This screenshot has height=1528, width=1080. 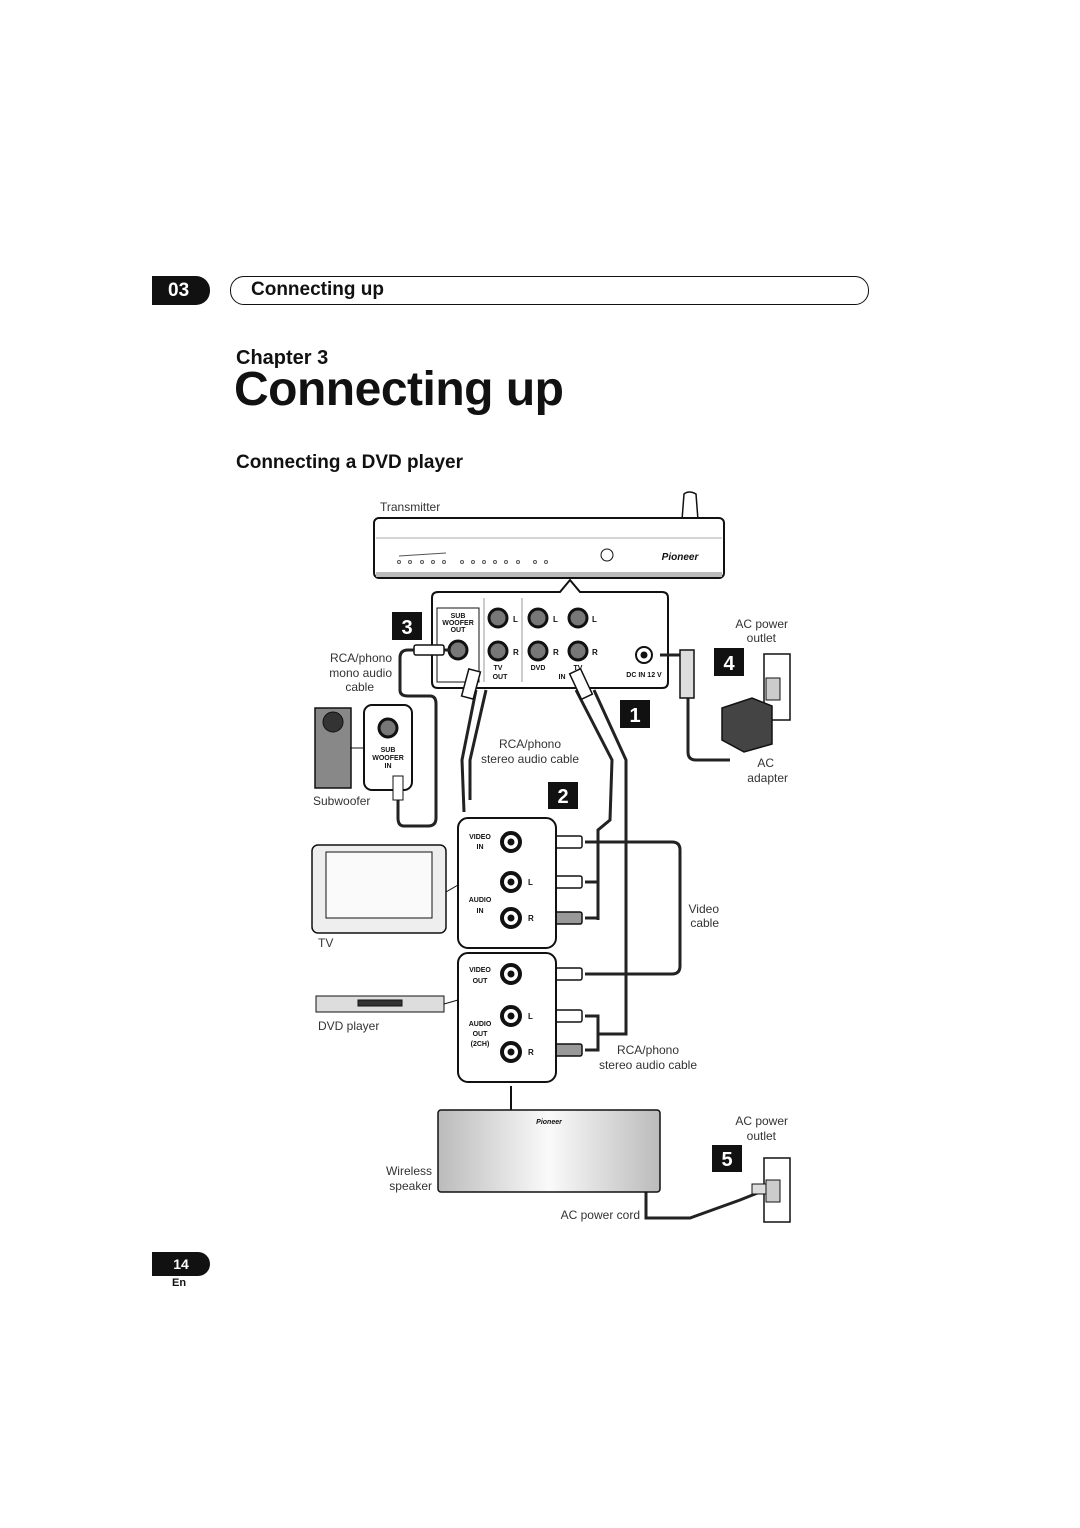 What do you see at coordinates (549, 1139) in the screenshot?
I see `wireless-speaker: Pioneer` at bounding box center [549, 1139].